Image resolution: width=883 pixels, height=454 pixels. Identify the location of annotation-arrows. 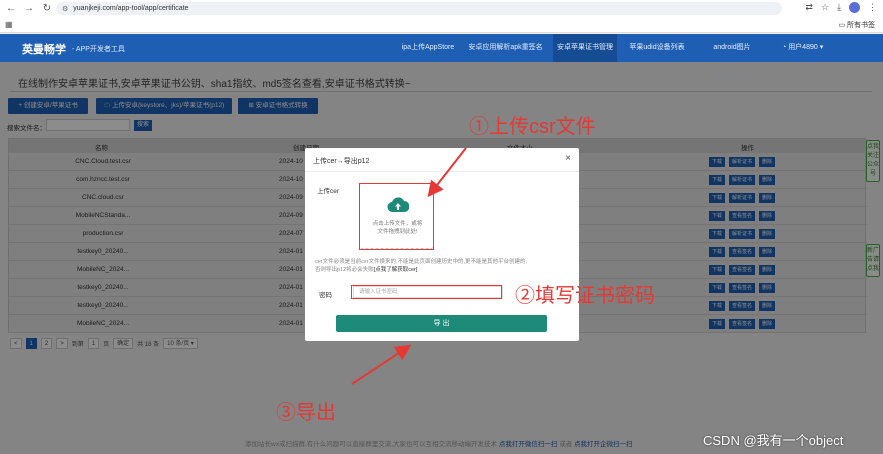
(409, 266).